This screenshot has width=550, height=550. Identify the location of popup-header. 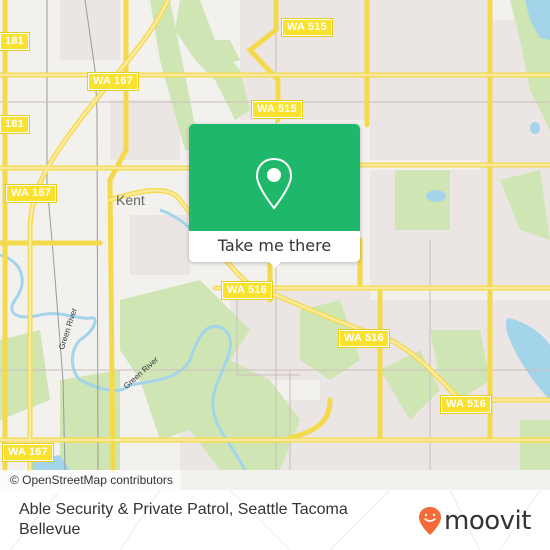
(274, 177).